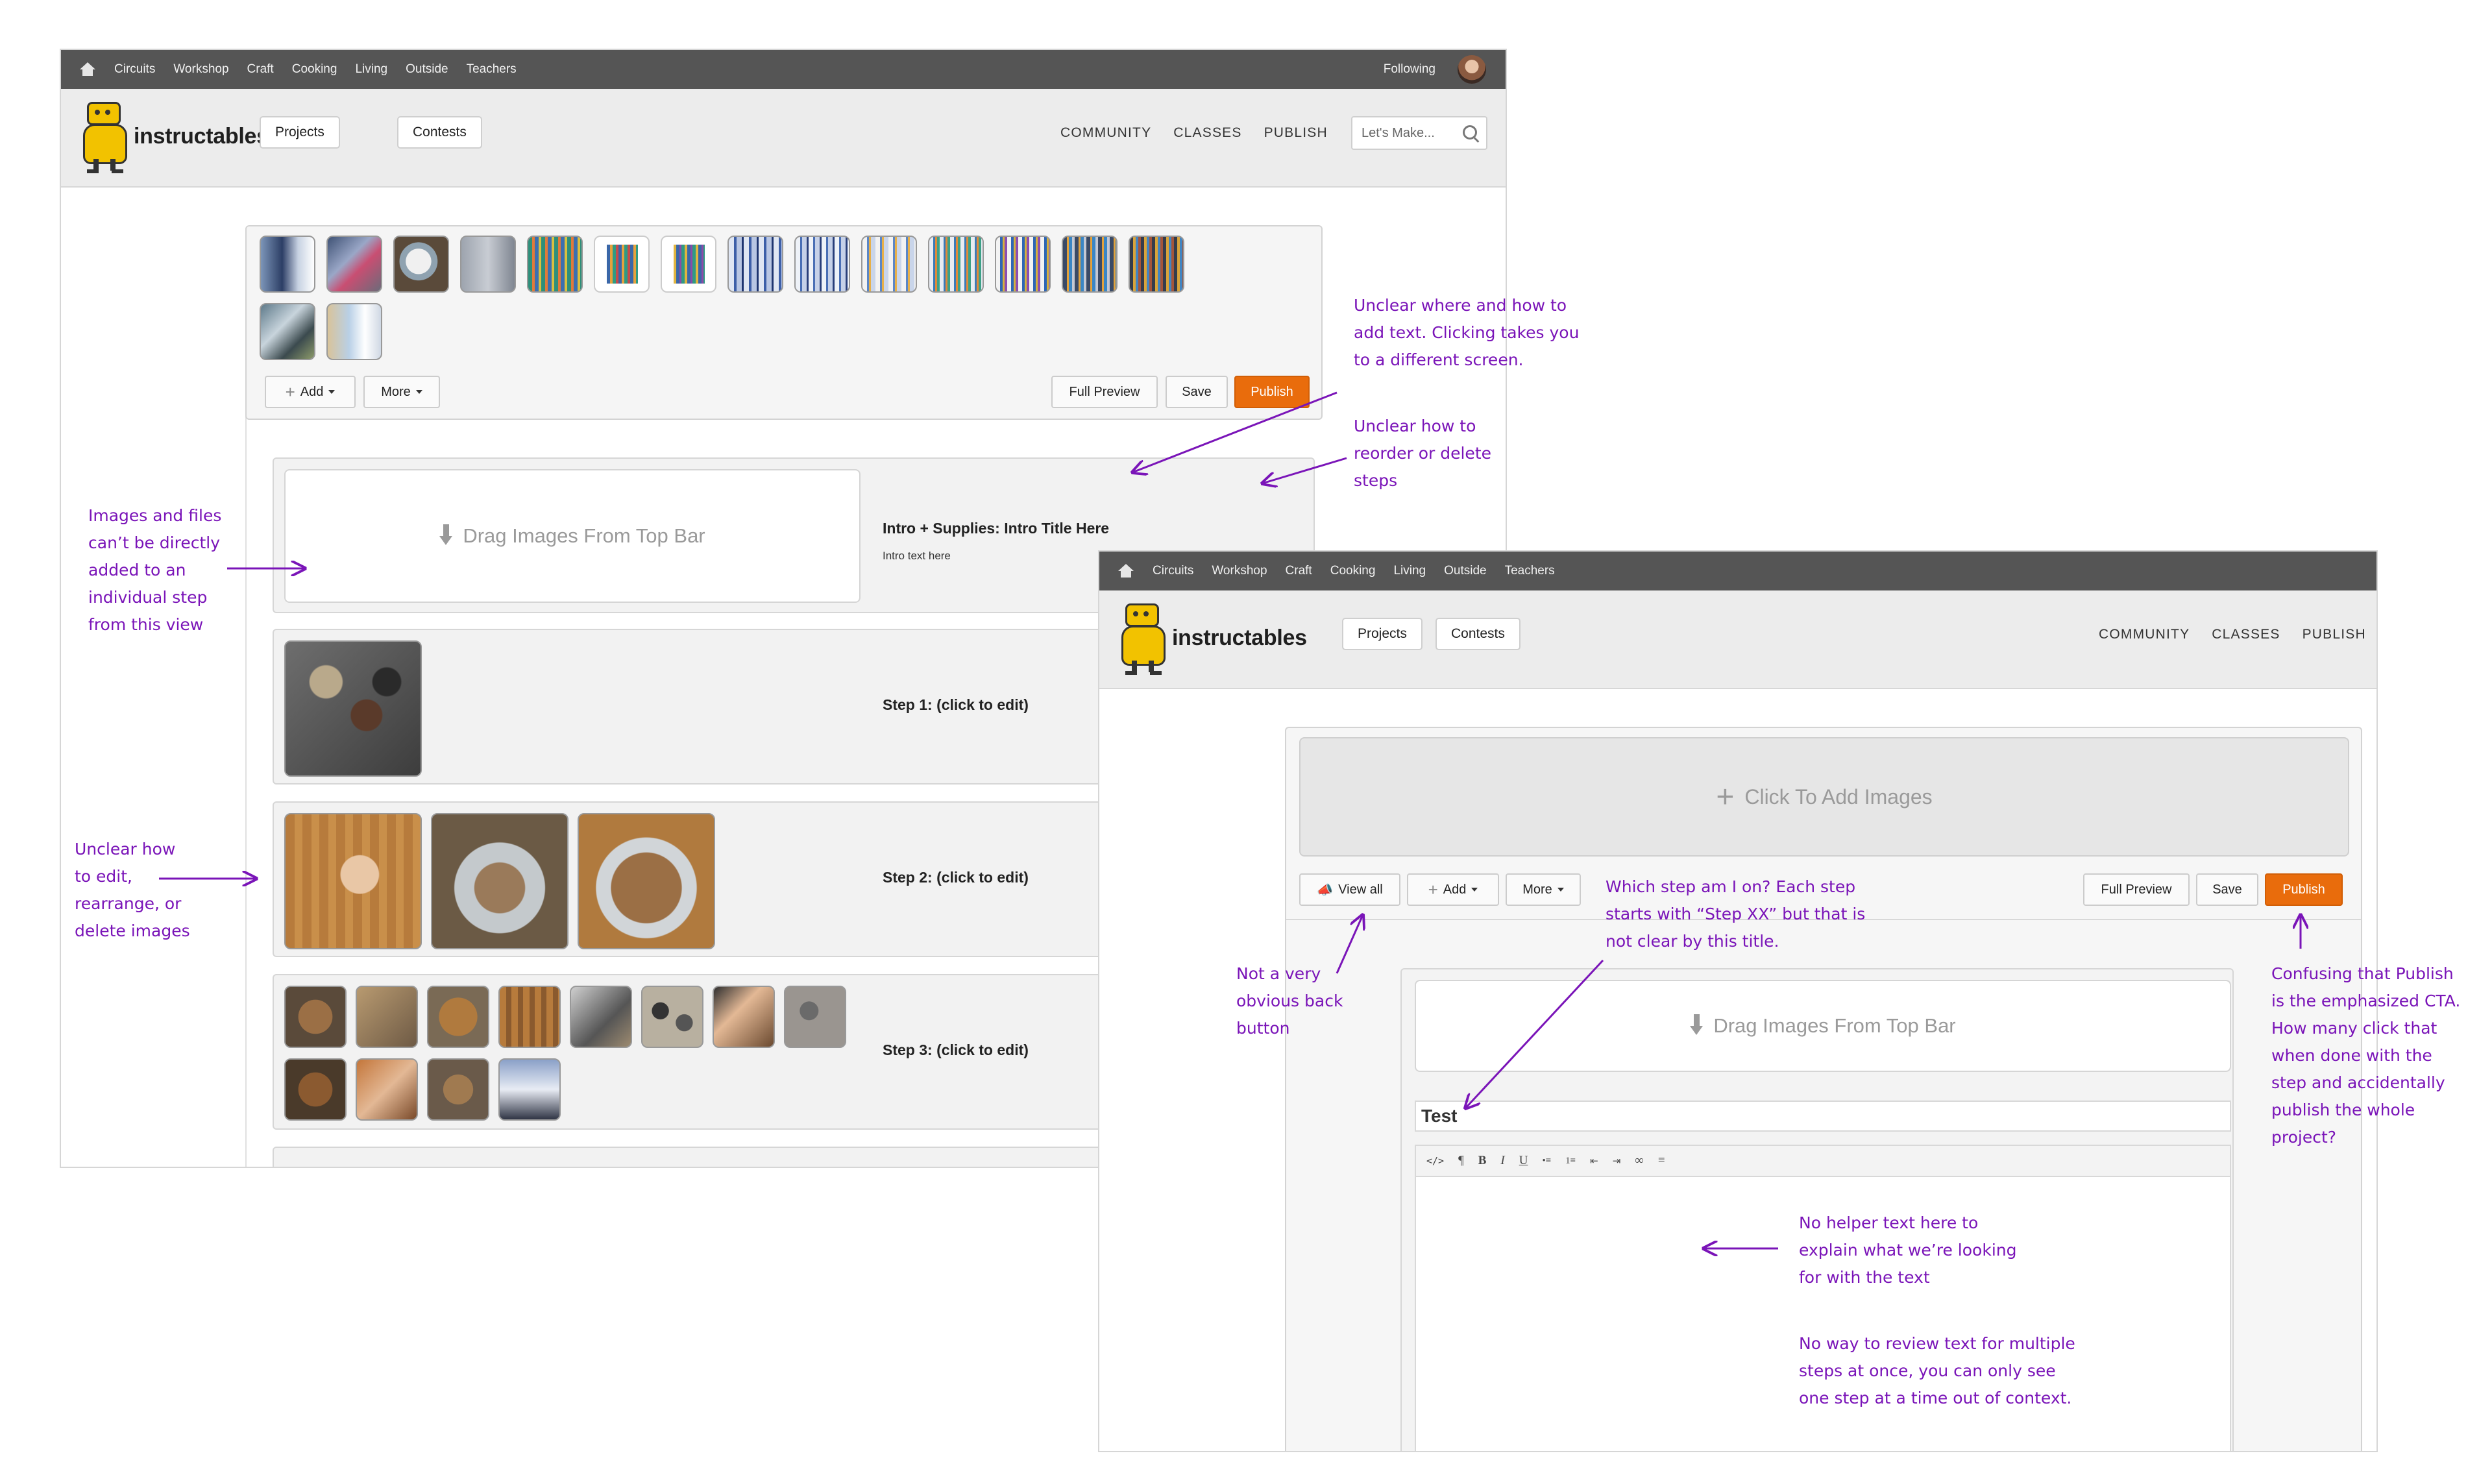 The width and height of the screenshot is (2492, 1484). I want to click on underline-button: U, so click(1523, 1161).